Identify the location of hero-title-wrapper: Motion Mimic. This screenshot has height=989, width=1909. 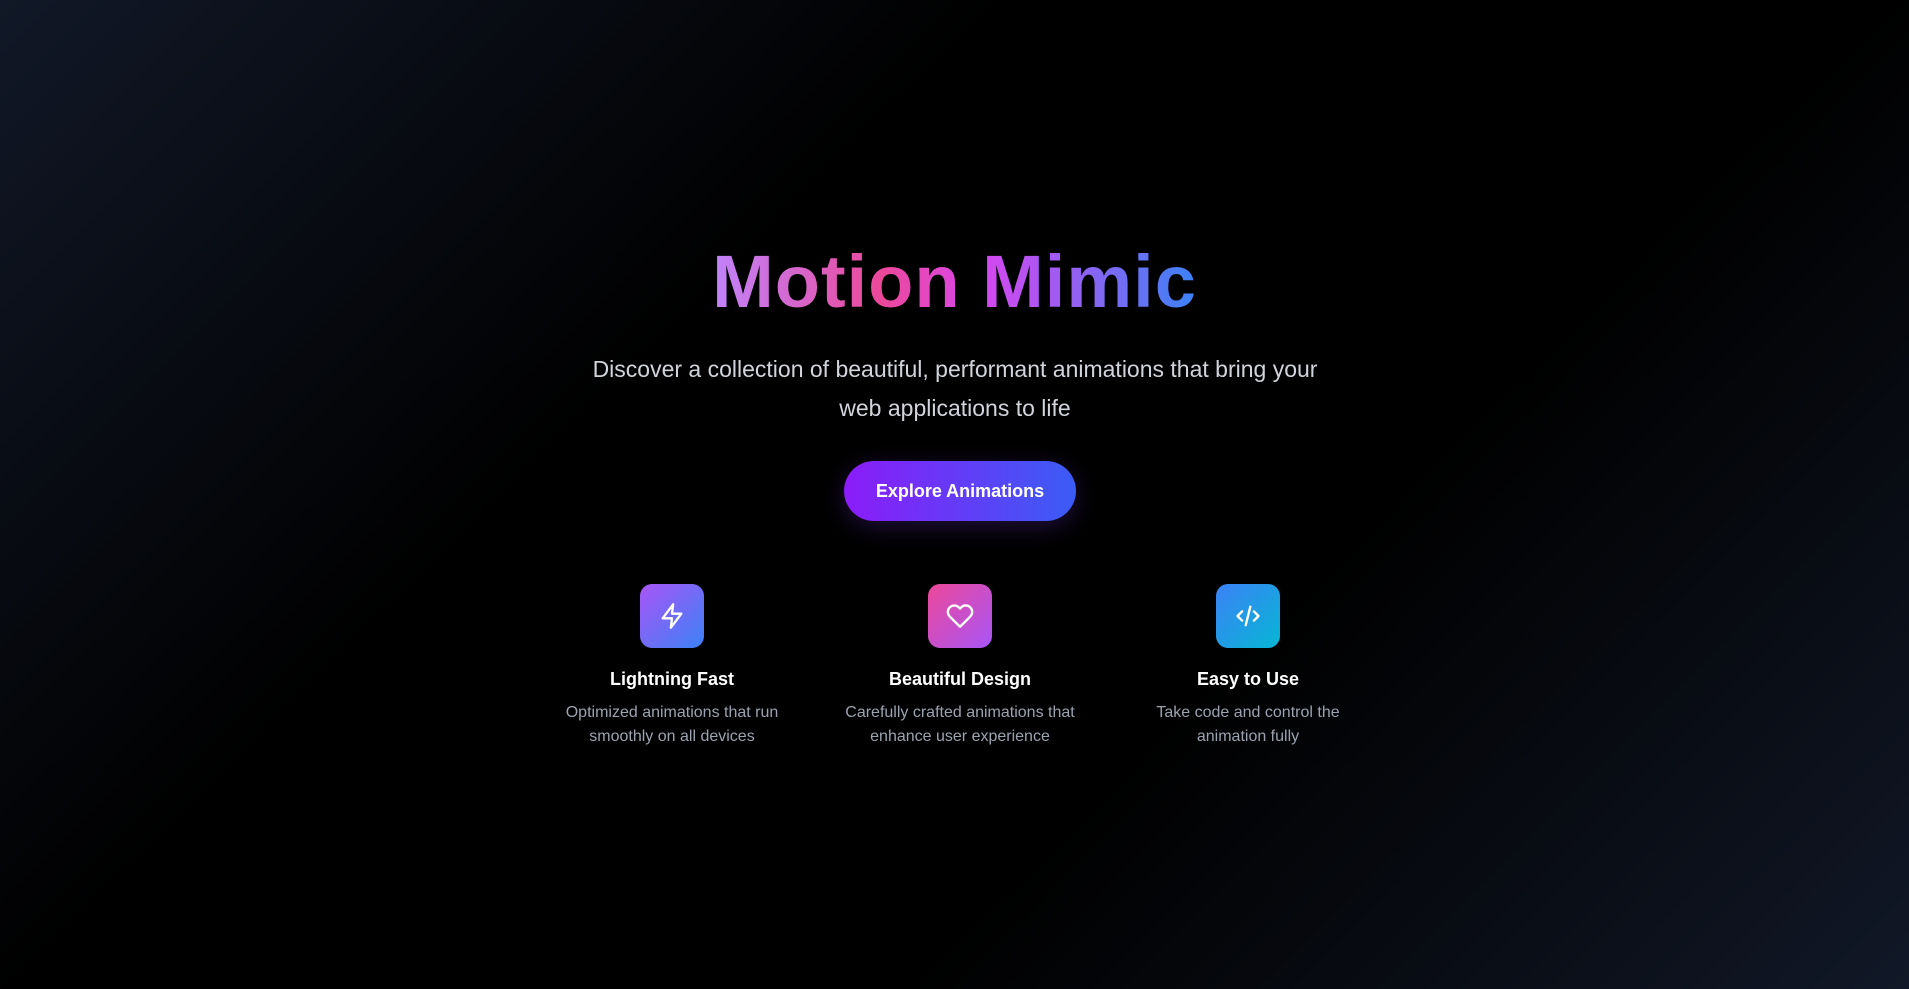
(954, 282).